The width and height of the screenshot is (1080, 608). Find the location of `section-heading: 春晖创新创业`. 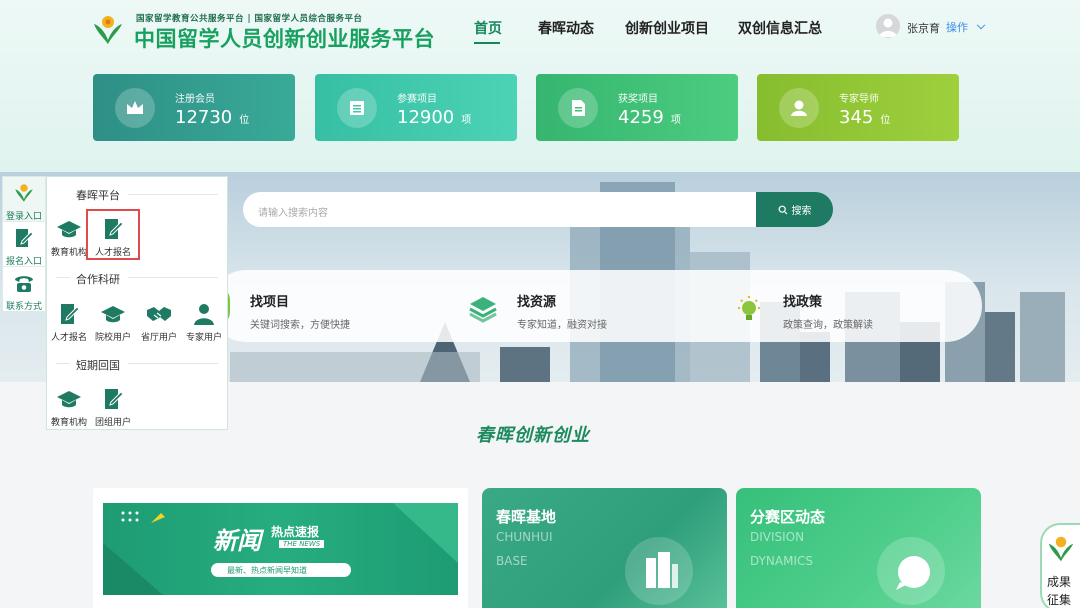

section-heading: 春晖创新创业 is located at coordinates (533, 435).